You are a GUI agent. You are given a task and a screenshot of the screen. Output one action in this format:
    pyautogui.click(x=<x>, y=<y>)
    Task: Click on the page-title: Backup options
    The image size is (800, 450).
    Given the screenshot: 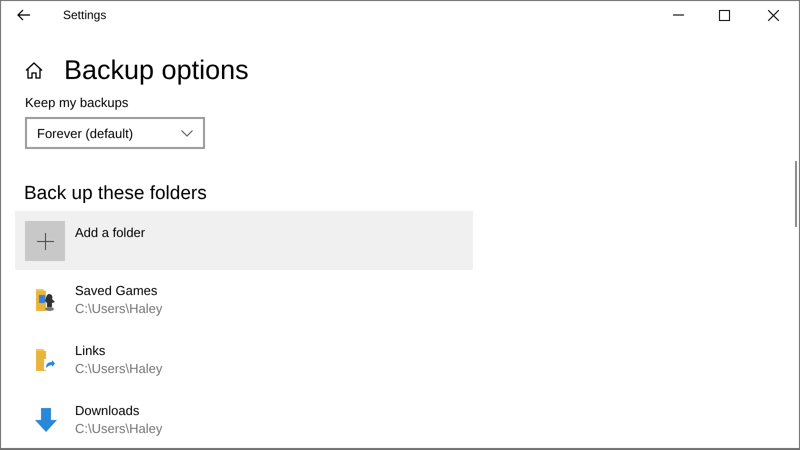 What is the action you would take?
    pyautogui.click(x=156, y=70)
    